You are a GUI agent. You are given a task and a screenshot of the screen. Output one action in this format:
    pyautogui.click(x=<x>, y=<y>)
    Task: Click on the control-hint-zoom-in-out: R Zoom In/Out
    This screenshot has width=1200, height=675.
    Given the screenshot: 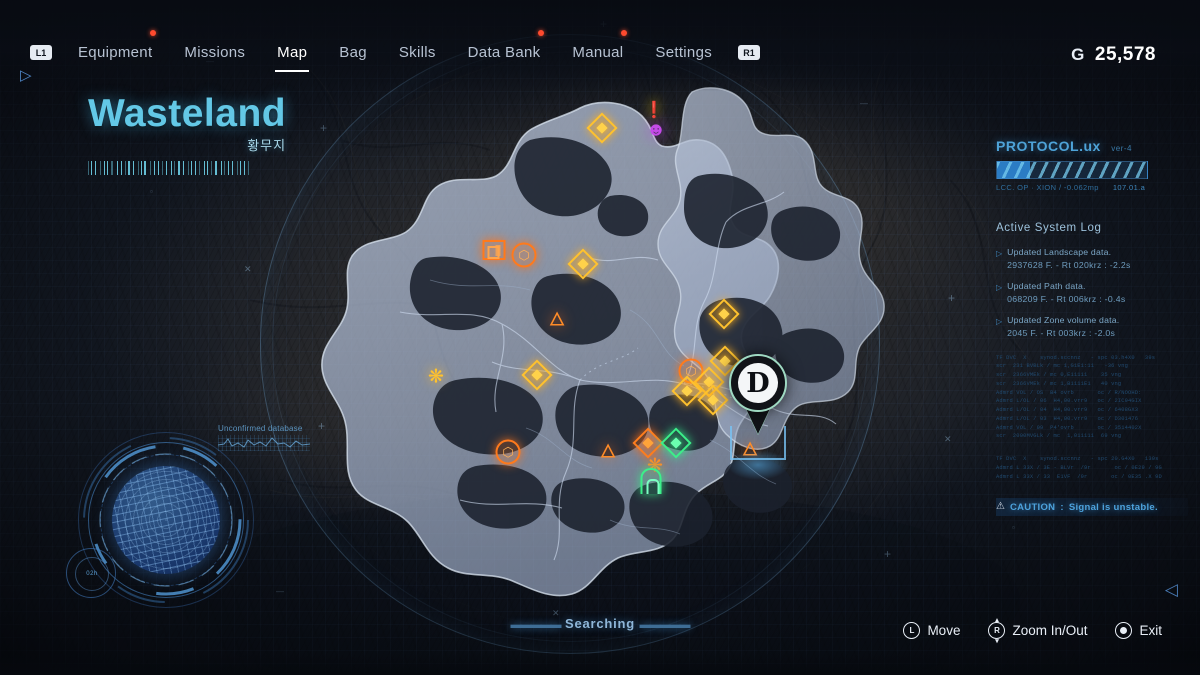 What is the action you would take?
    pyautogui.click(x=1037, y=630)
    